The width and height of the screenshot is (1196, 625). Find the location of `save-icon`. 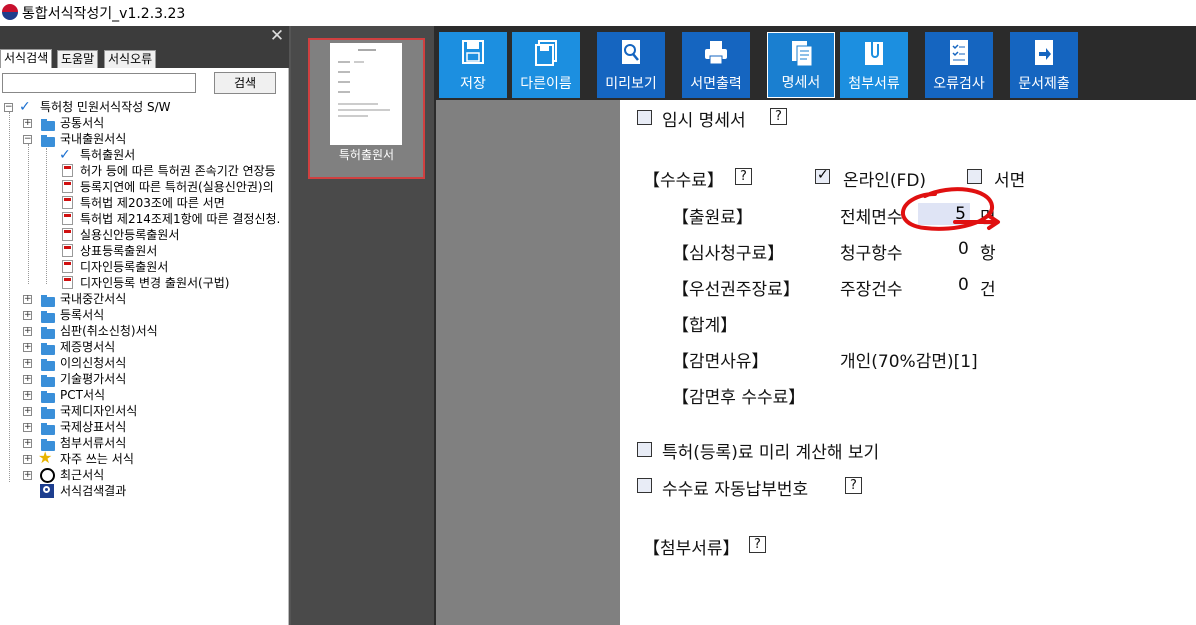

save-icon is located at coordinates (473, 52).